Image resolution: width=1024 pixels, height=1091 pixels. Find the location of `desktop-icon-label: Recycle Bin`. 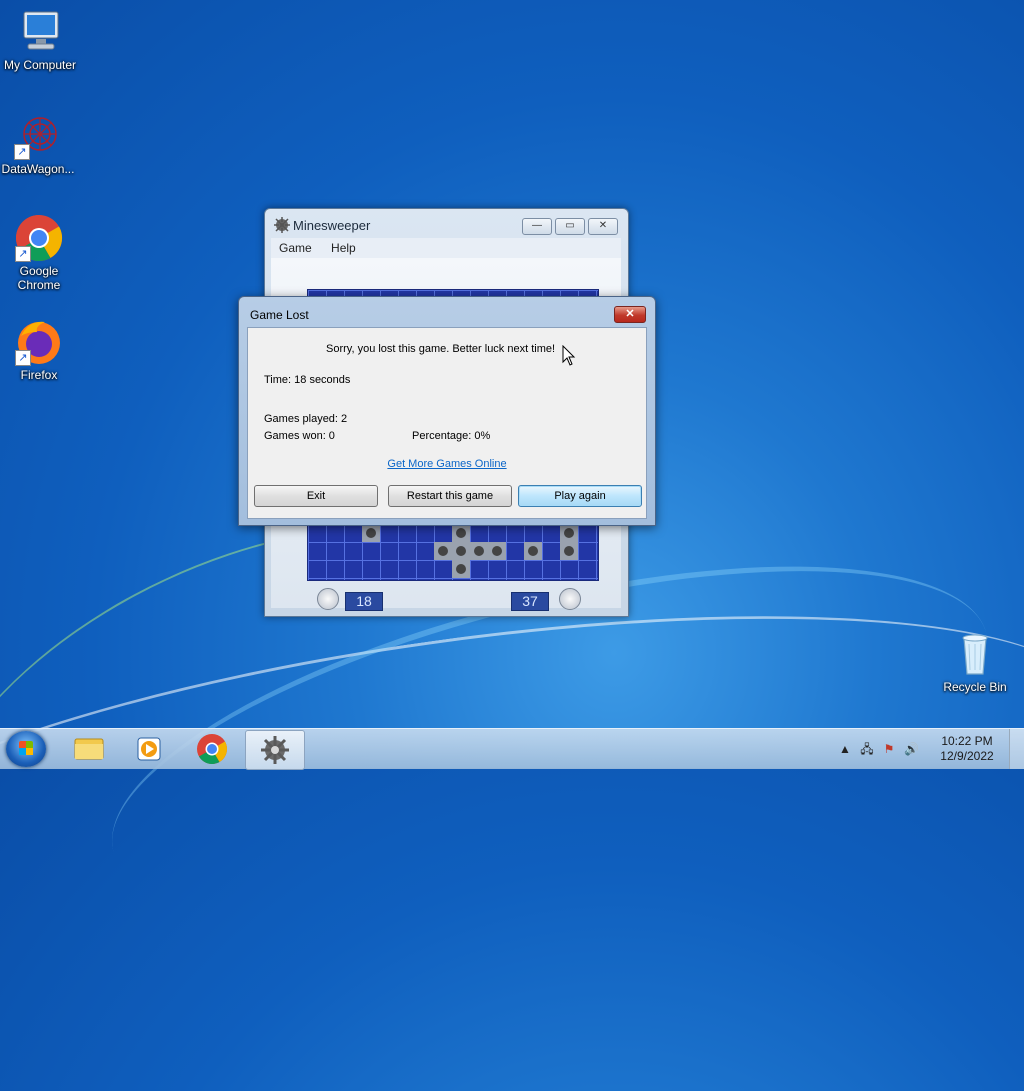

desktop-icon-label: Recycle Bin is located at coordinates (975, 687).